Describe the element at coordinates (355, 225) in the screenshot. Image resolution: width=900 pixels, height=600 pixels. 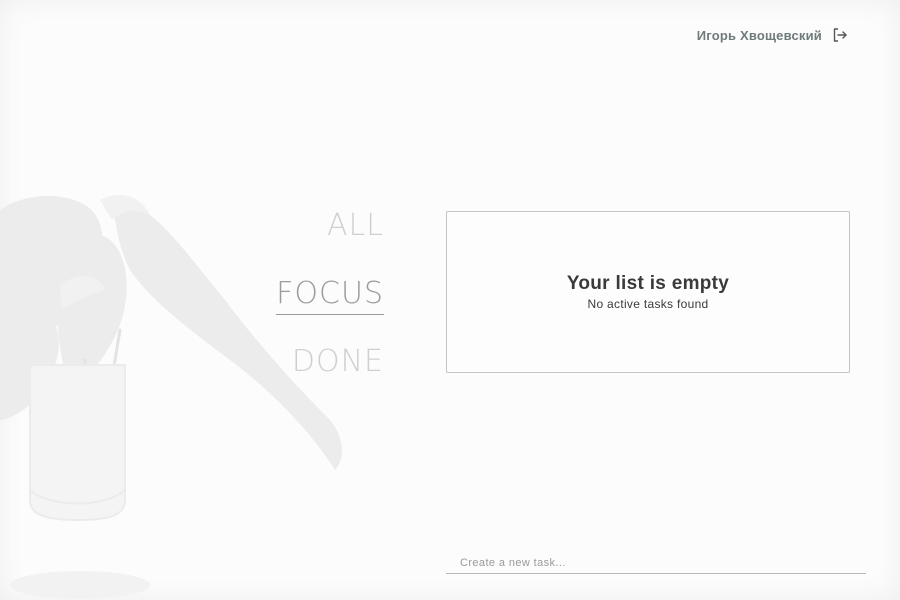
I see `filter-all-label: ALL` at that location.